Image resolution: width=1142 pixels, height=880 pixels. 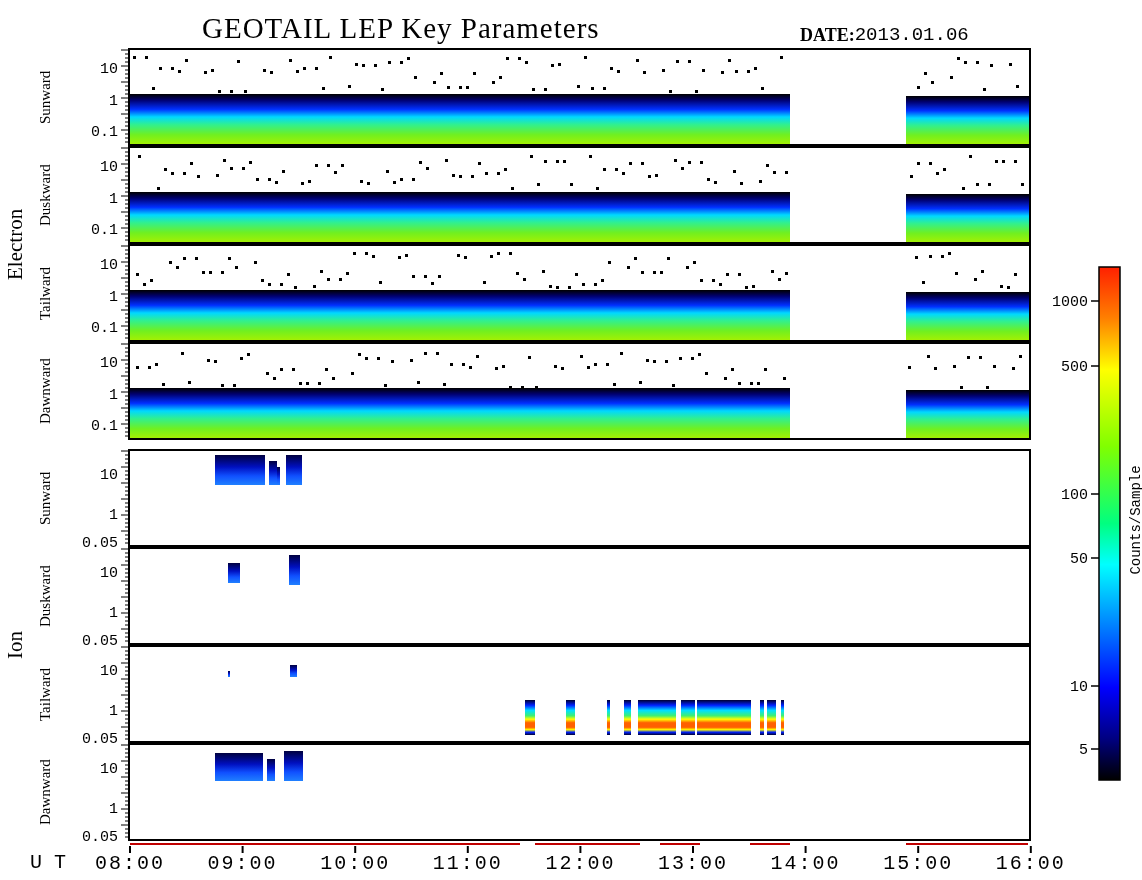 What do you see at coordinates (827, 35) in the screenshot?
I see `date-label: DATE:` at bounding box center [827, 35].